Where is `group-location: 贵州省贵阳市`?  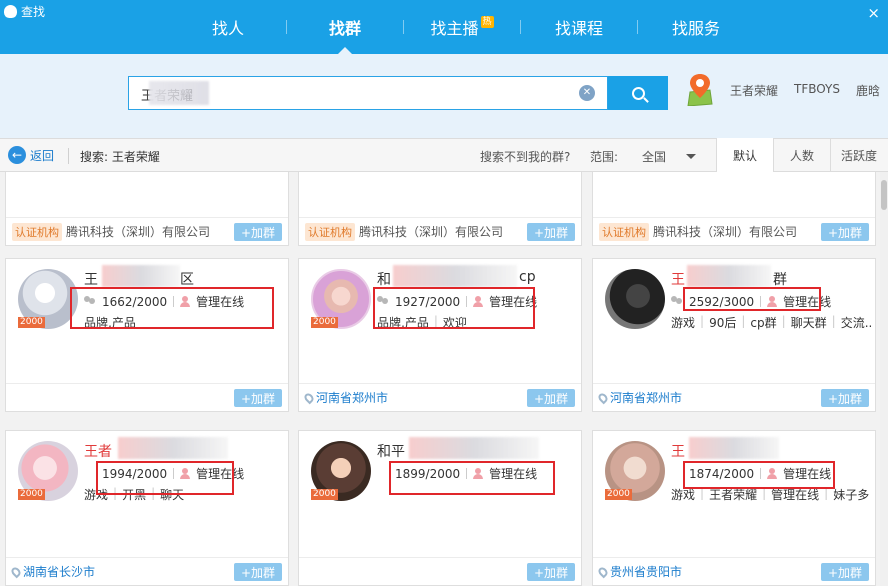 group-location: 贵州省贵阳市 is located at coordinates (639, 571).